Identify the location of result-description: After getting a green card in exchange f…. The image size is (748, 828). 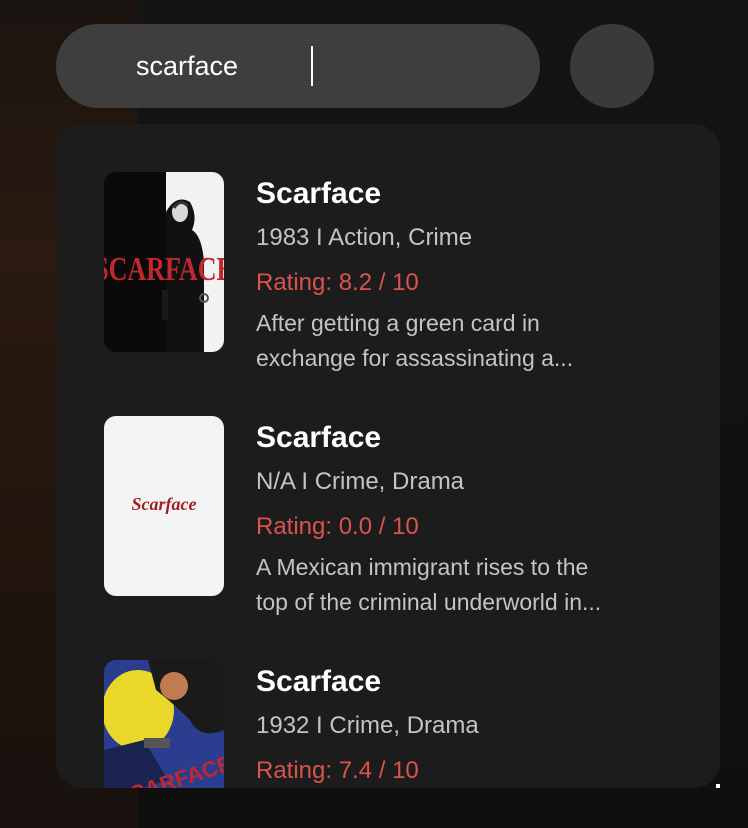
(471, 341).